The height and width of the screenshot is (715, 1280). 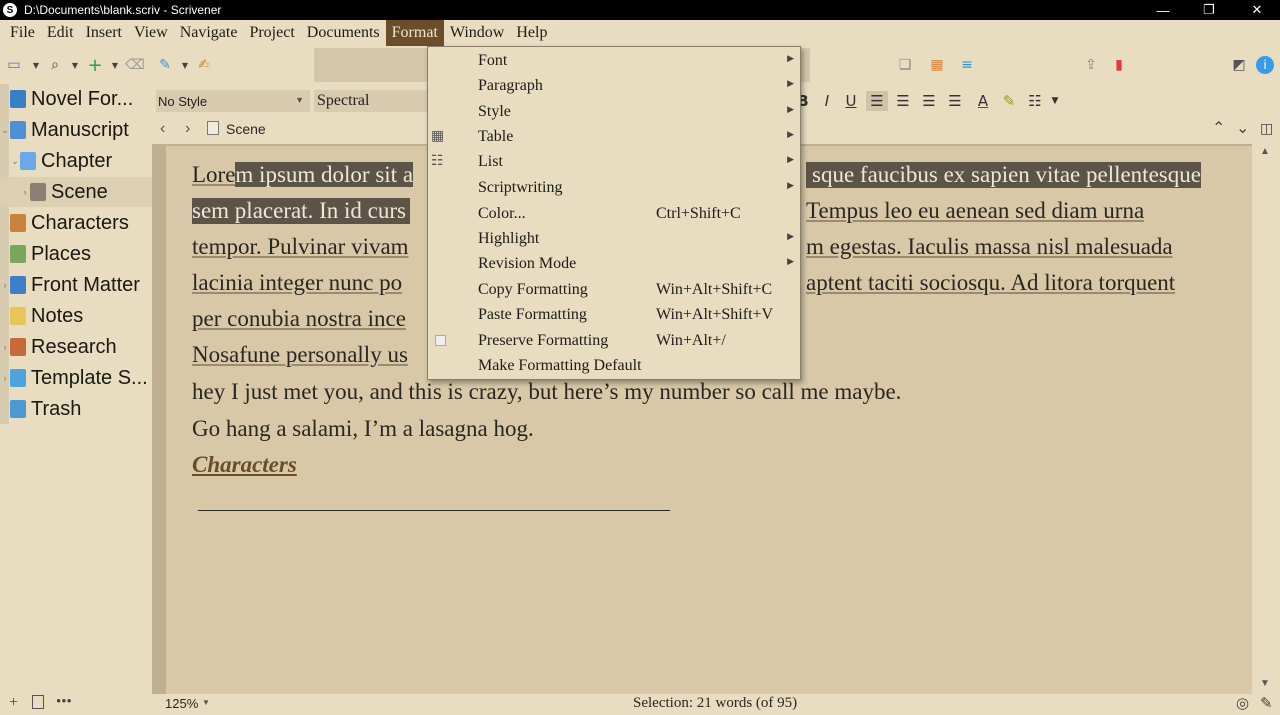 I want to click on highlighter-icon: ✎, so click(x=1009, y=101).